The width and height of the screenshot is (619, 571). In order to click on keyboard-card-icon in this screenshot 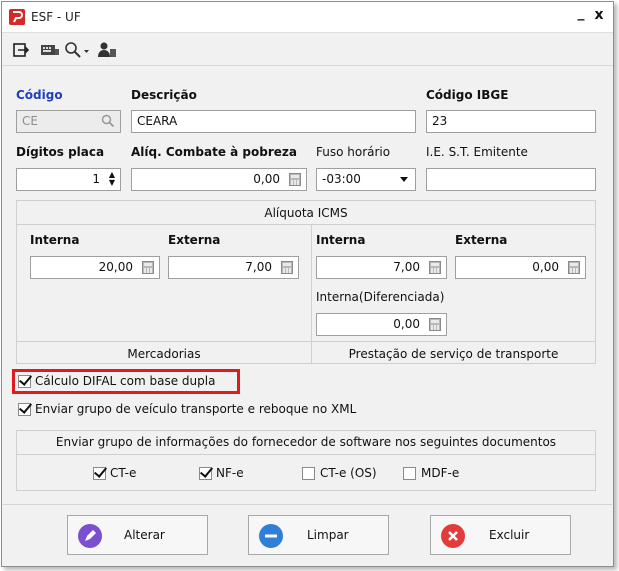, I will do `click(50, 50)`.